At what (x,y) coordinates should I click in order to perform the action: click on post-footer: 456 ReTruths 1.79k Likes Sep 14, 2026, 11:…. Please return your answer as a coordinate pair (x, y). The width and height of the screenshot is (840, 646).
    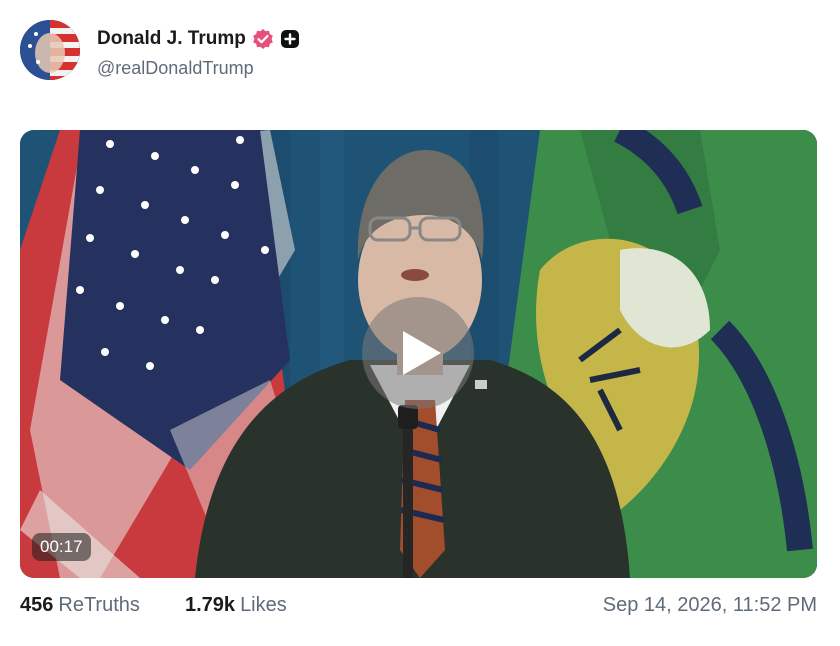
    Looking at the image, I should click on (418, 608).